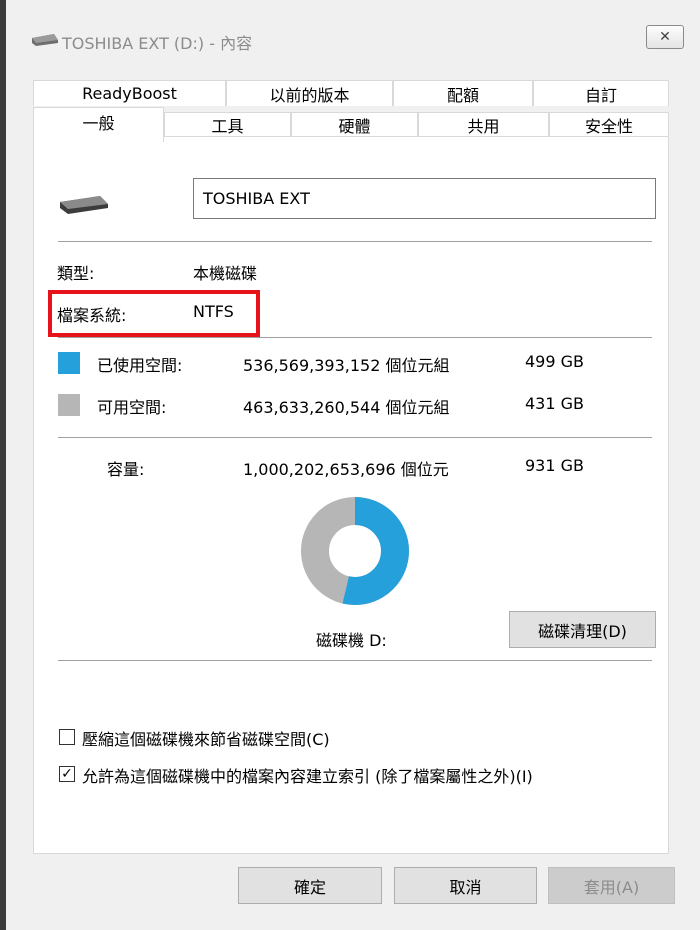 The image size is (700, 930). Describe the element at coordinates (76, 273) in the screenshot. I see `type-label: 類型:` at that location.